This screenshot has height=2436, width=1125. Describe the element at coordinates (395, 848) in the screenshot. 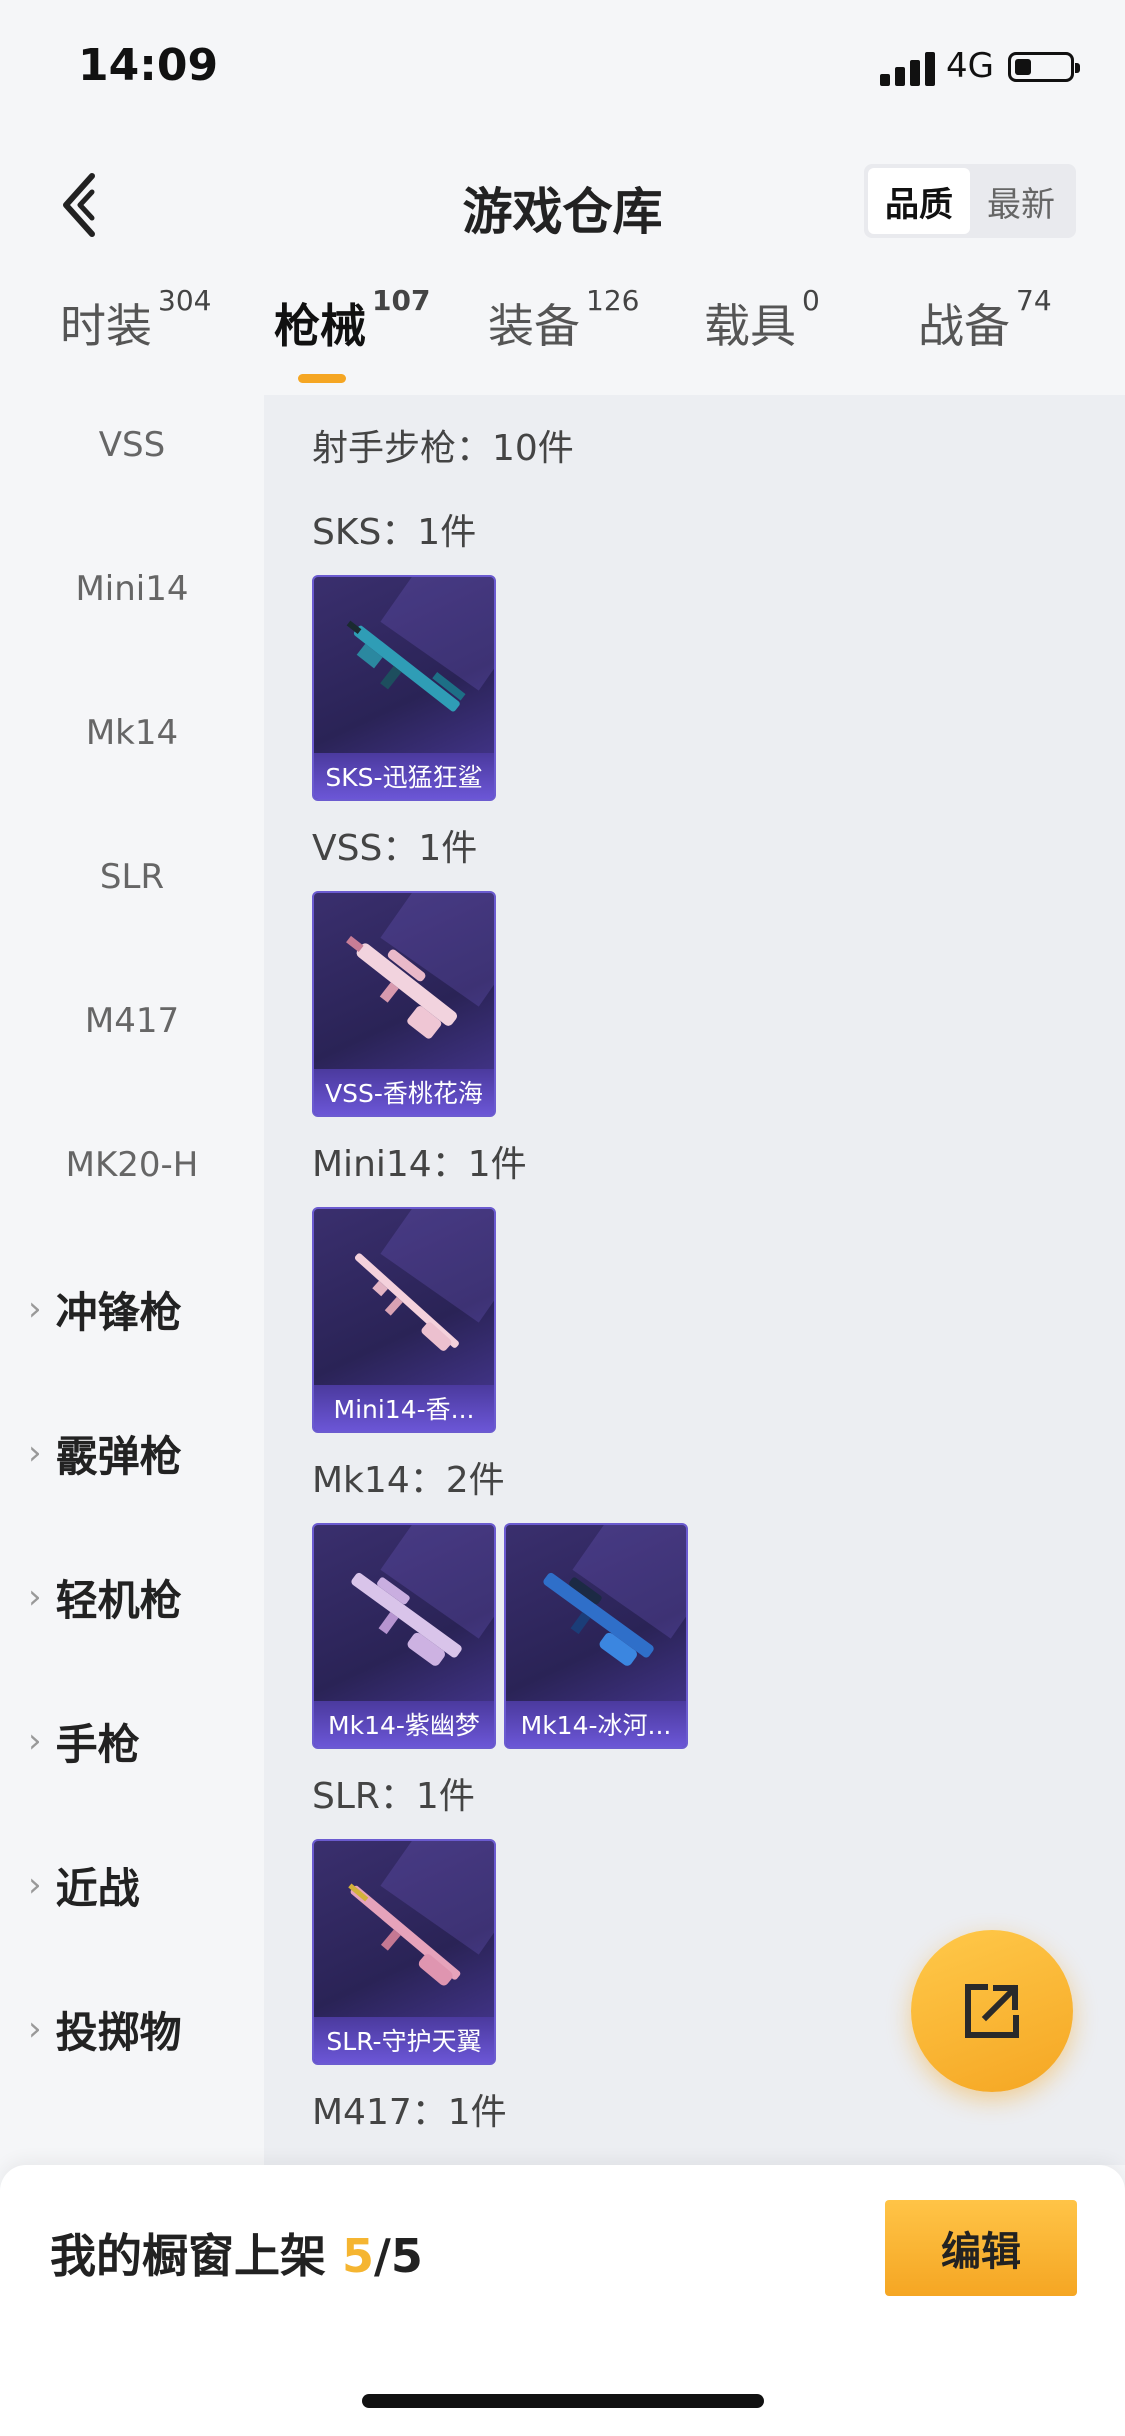

I see `group-label: VSS：1件` at that location.